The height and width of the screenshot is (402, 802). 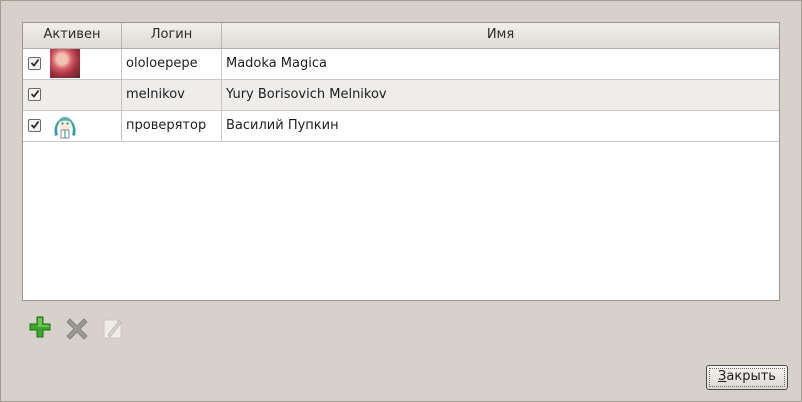 I want to click on column-header-name: Имя, so click(x=500, y=35).